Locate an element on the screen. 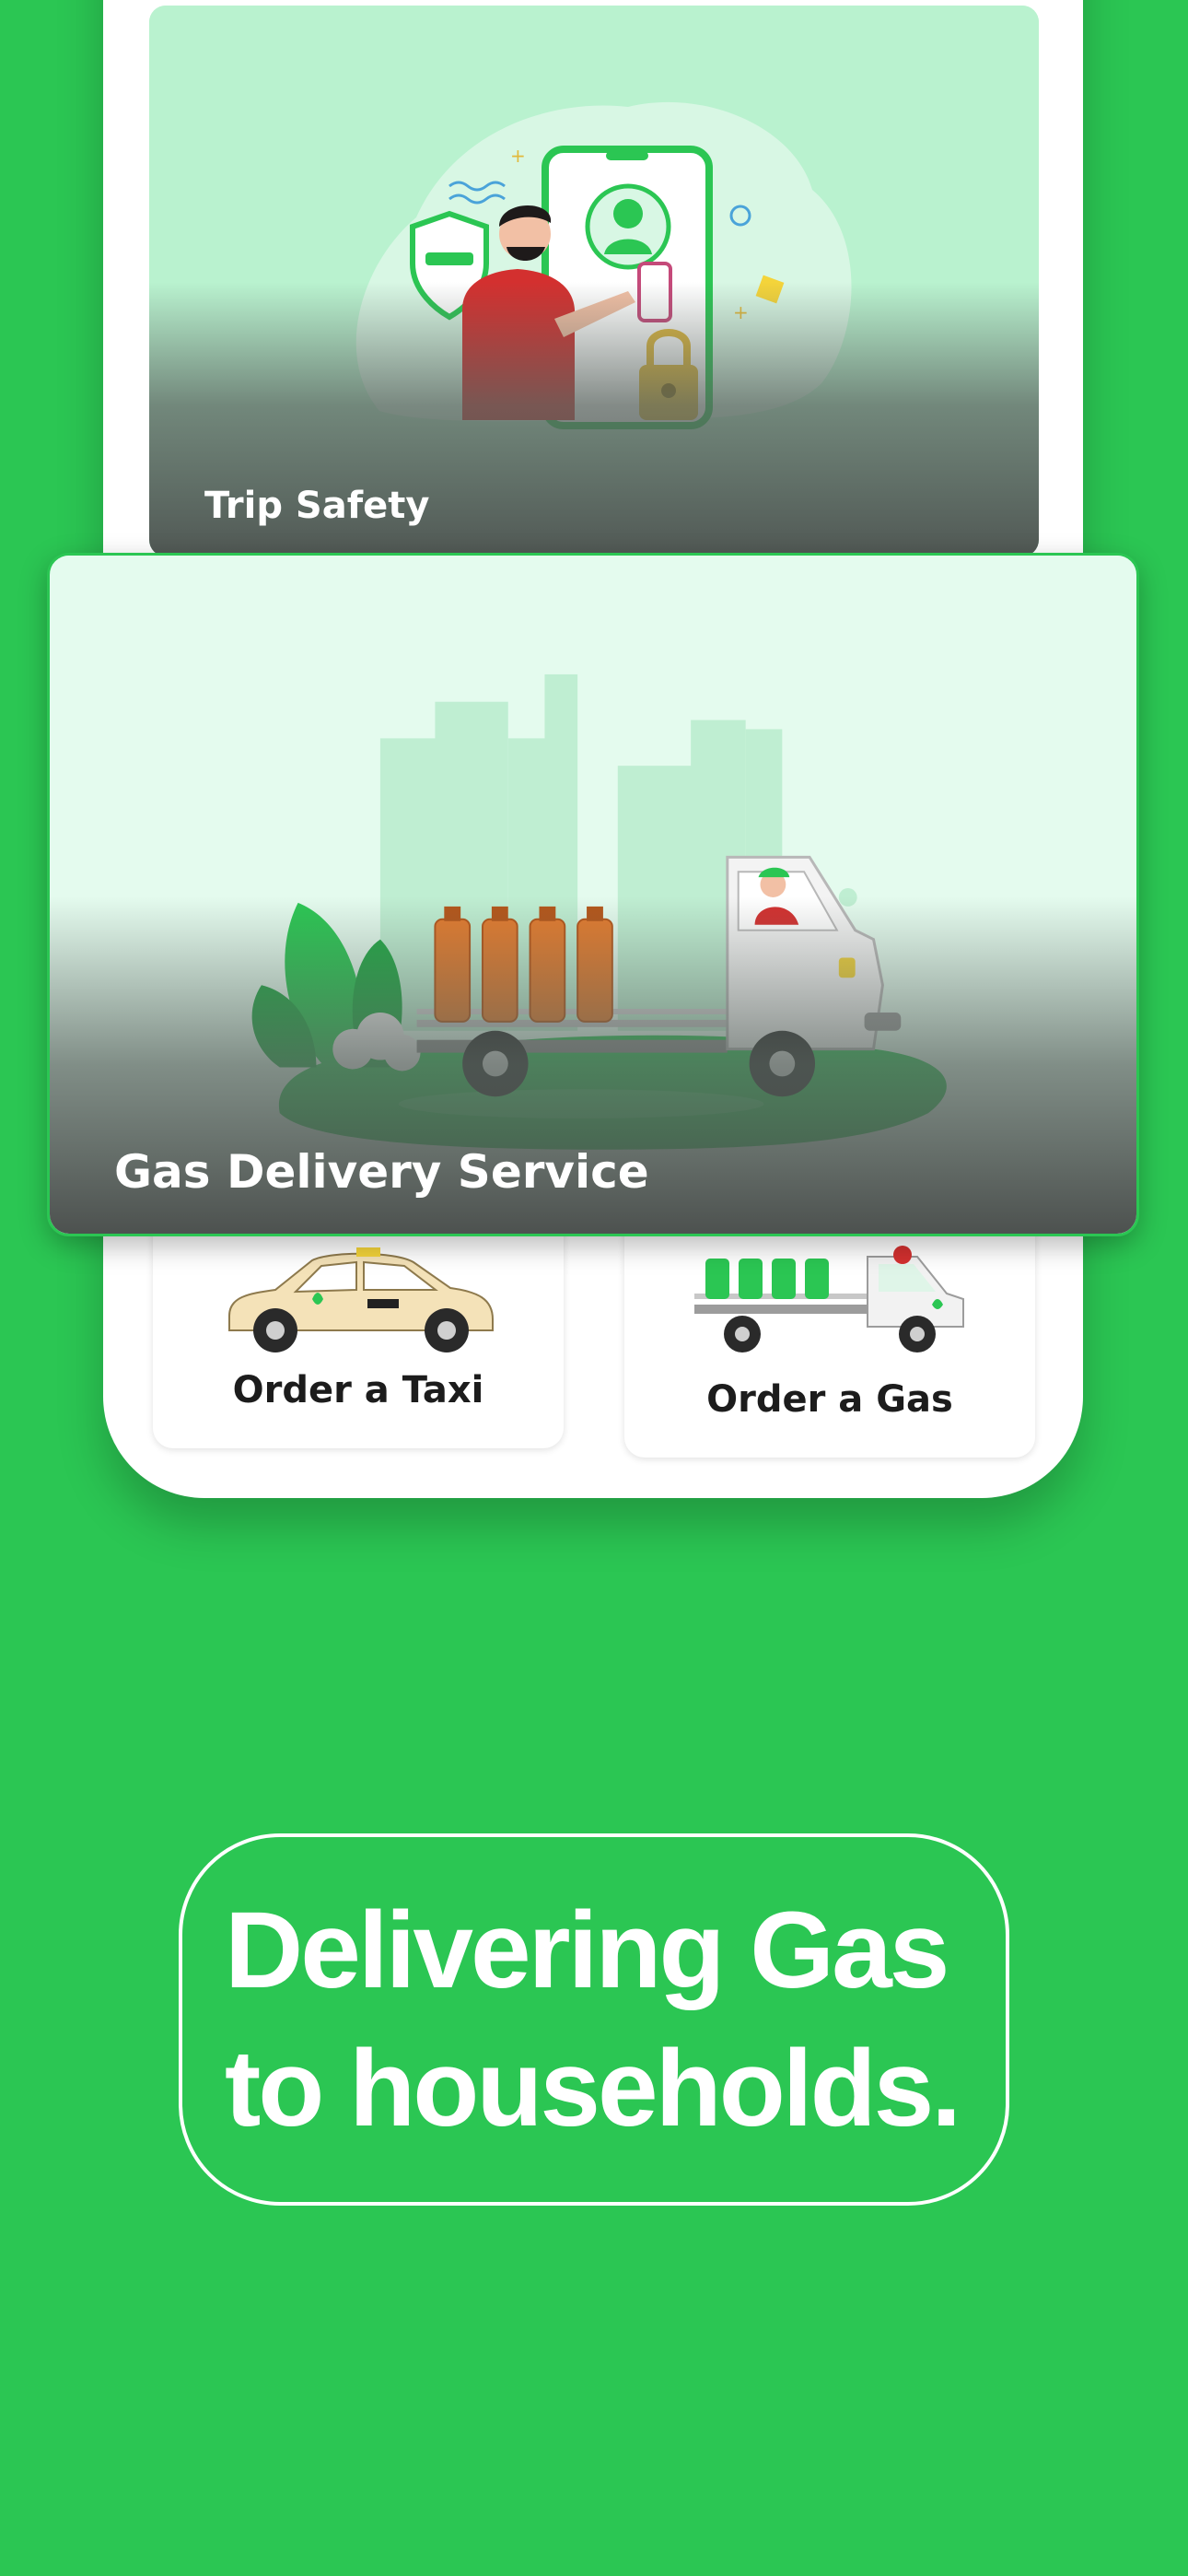  headline-line-1: Delivering Gas is located at coordinates (587, 1950).